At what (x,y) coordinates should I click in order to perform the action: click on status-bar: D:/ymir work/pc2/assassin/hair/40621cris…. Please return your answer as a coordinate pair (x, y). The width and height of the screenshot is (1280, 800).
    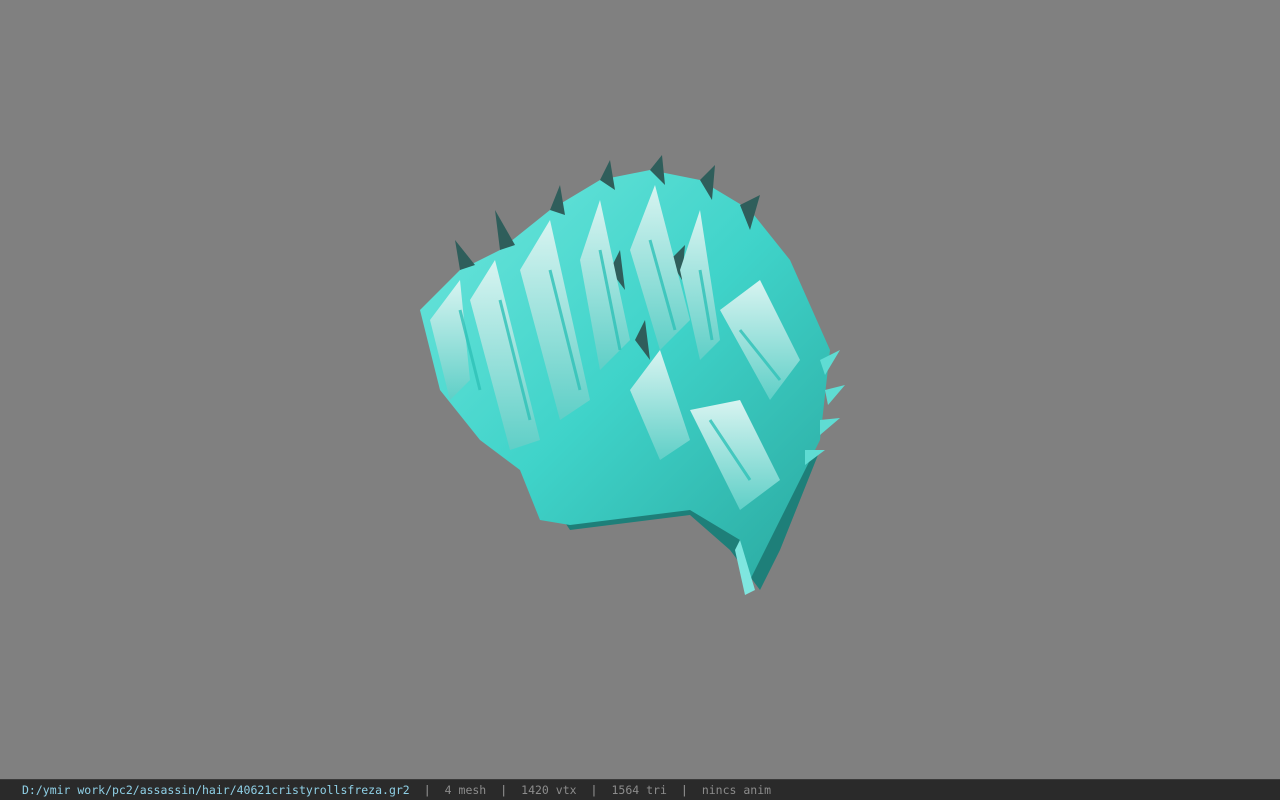
    Looking at the image, I should click on (640, 789).